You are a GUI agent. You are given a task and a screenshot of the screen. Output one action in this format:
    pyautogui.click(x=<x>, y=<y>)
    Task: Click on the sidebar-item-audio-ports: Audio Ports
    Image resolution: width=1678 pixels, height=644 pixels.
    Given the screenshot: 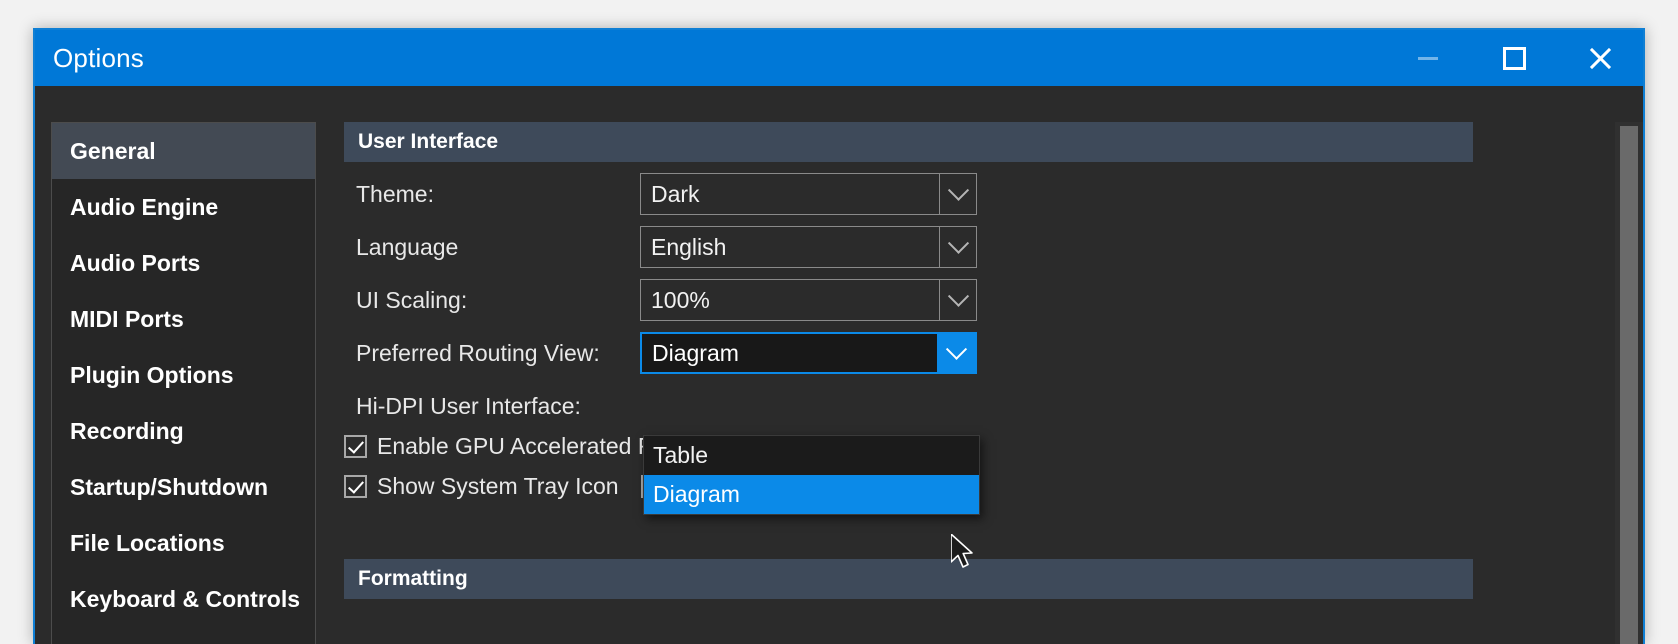 What is the action you would take?
    pyautogui.click(x=183, y=263)
    